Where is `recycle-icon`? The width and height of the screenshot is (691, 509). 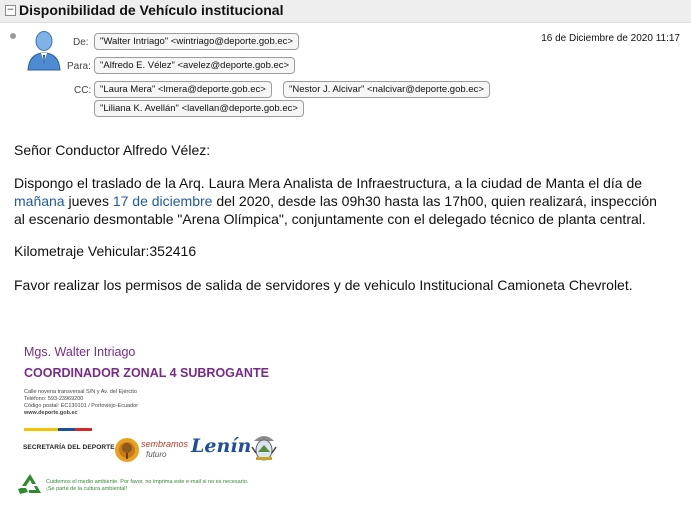
recycle-icon is located at coordinates (29, 484).